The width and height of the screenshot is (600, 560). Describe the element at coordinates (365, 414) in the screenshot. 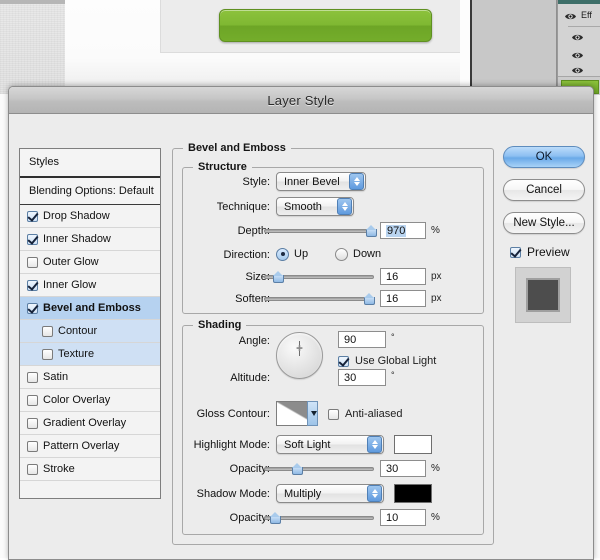

I see `anti-aliased-row: Anti-aliased` at that location.